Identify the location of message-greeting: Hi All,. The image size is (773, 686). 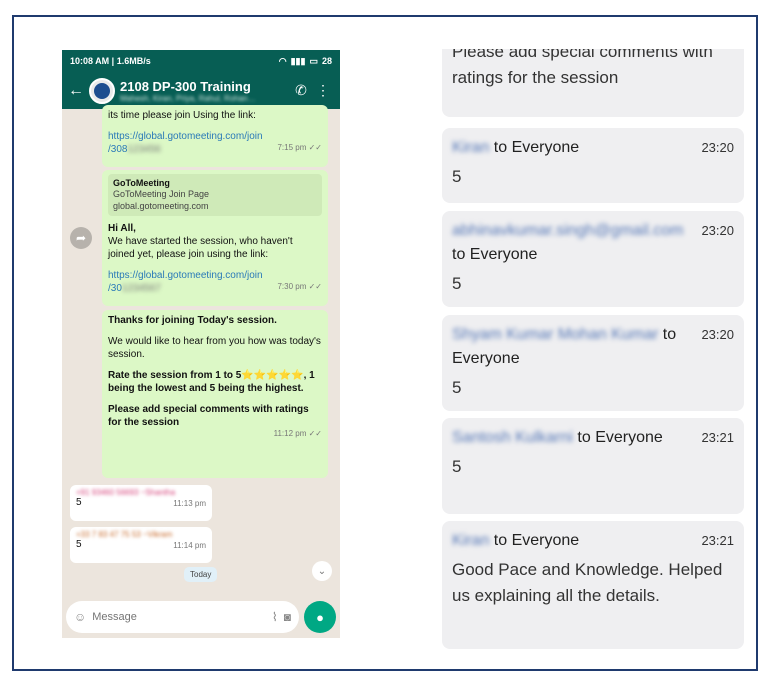
(122, 228).